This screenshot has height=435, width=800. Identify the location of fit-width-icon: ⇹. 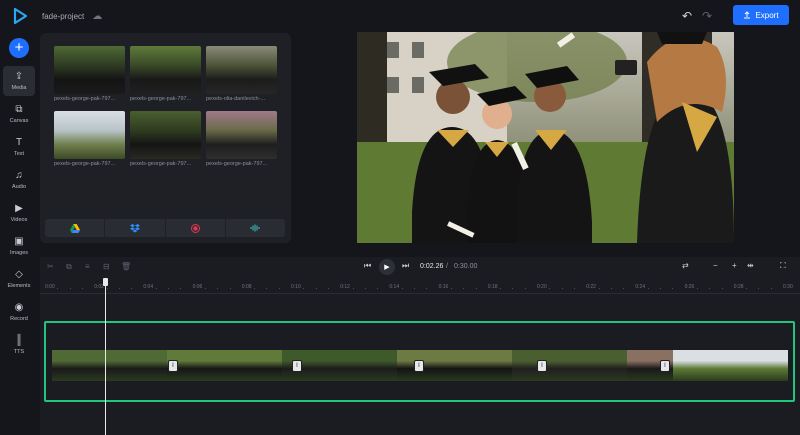
(750, 265).